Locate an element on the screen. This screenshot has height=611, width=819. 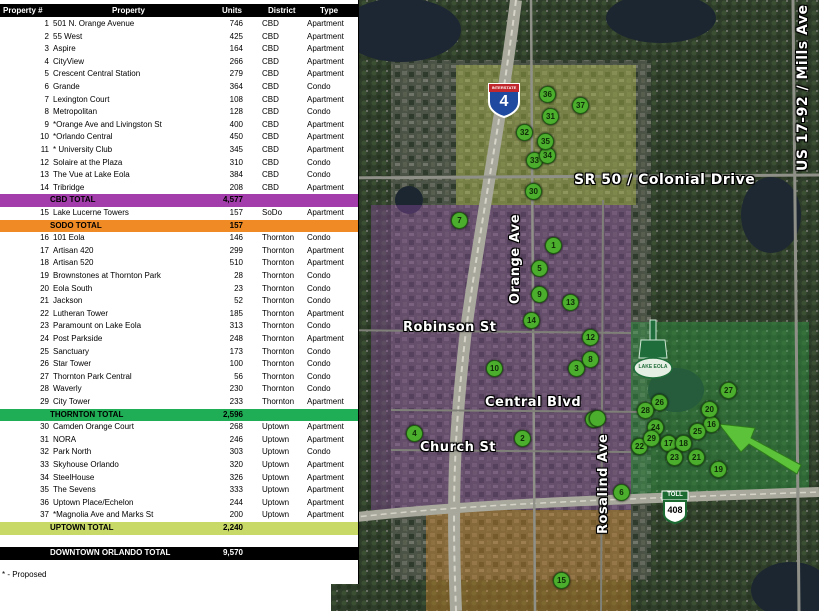
cell-number: 34 is located at coordinates (44, 477).